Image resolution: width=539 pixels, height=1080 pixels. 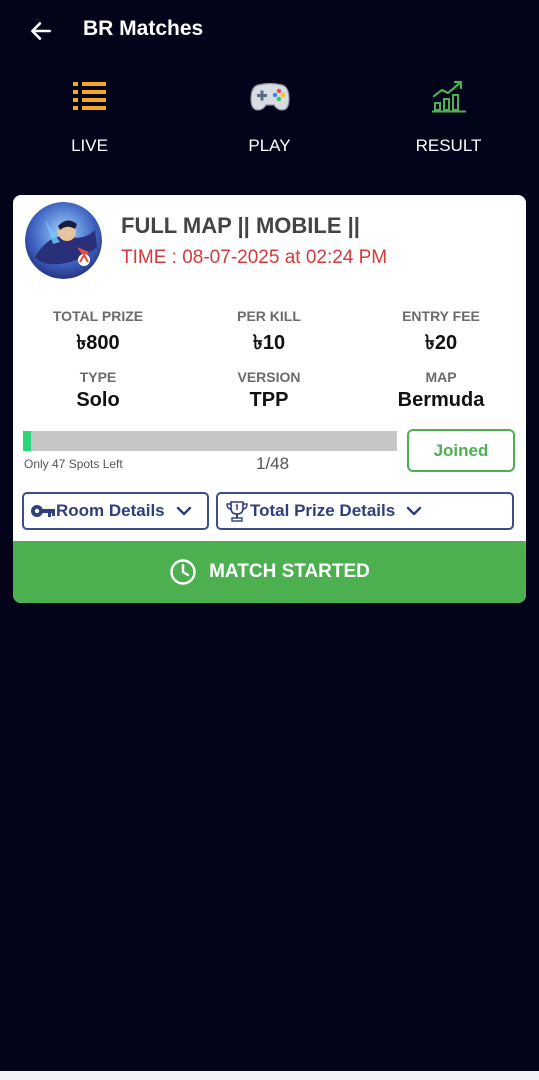 I want to click on stat-map: MAP Bermuda, so click(x=441, y=390).